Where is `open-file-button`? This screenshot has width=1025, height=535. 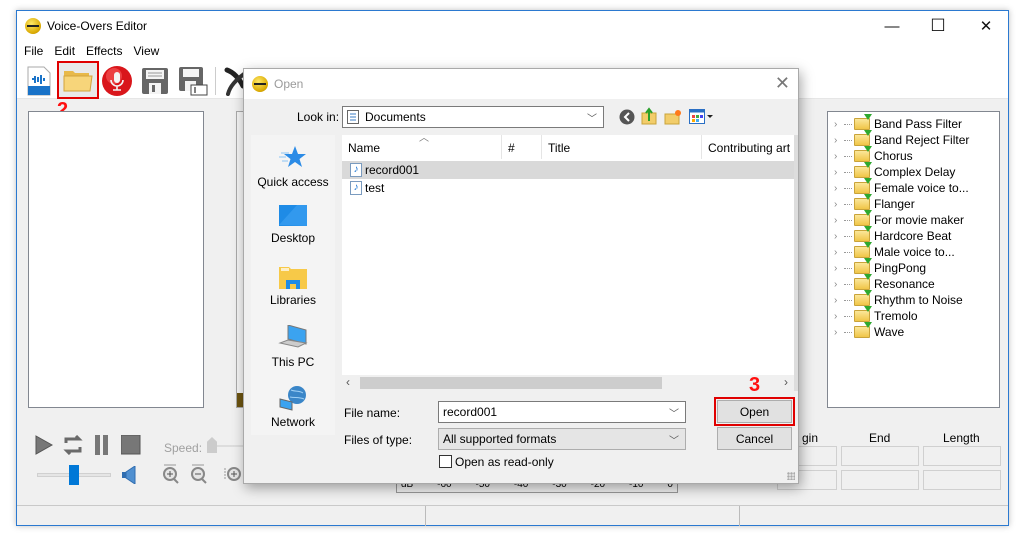
open-file-button is located at coordinates (78, 80).